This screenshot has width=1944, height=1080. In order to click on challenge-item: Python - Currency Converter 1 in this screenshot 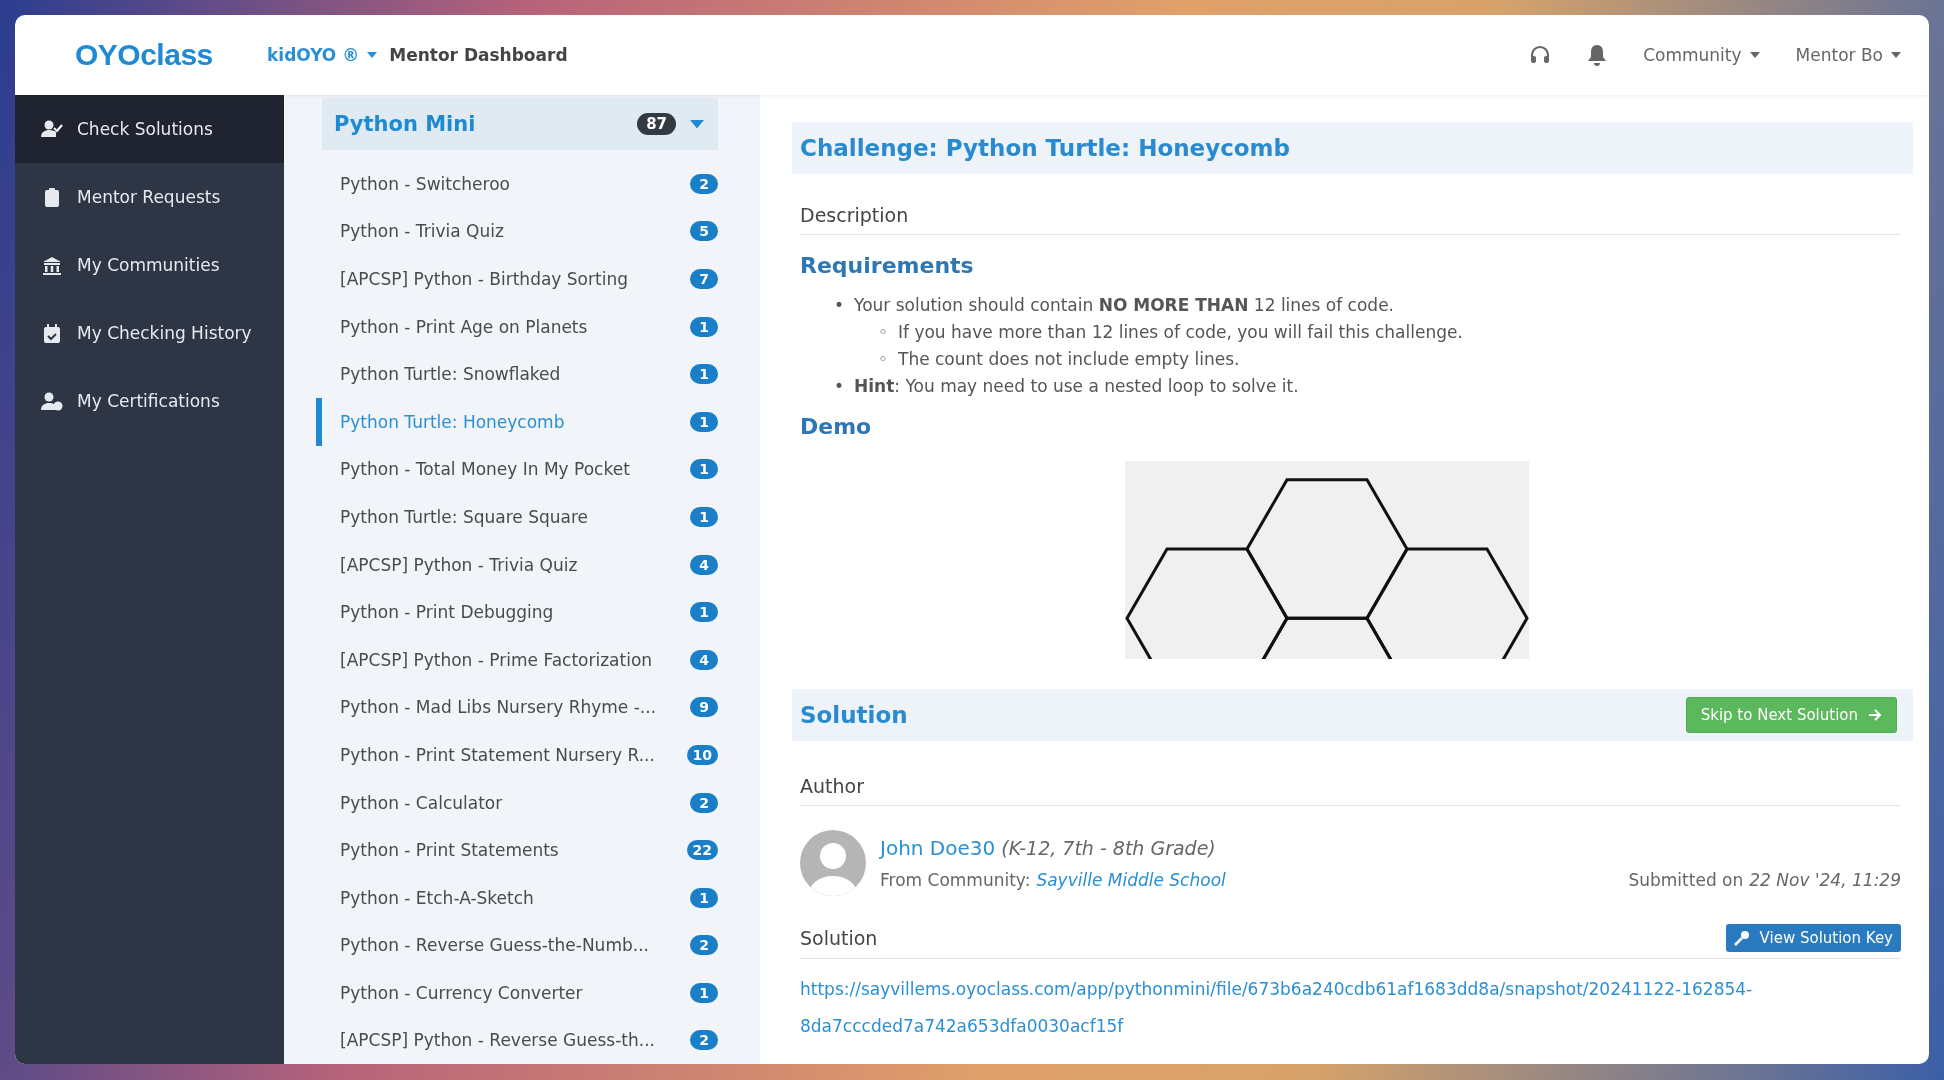, I will do `click(517, 993)`.